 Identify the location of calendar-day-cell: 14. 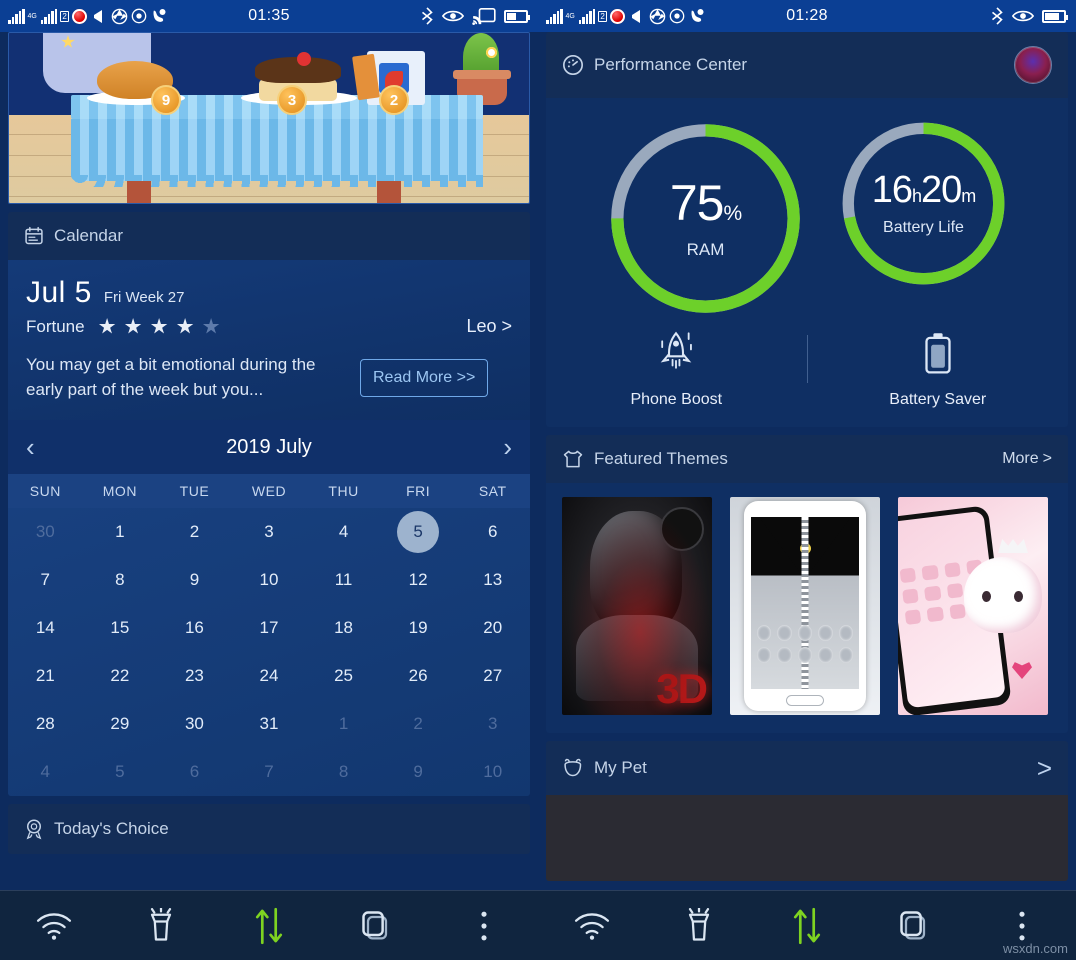
(45, 628).